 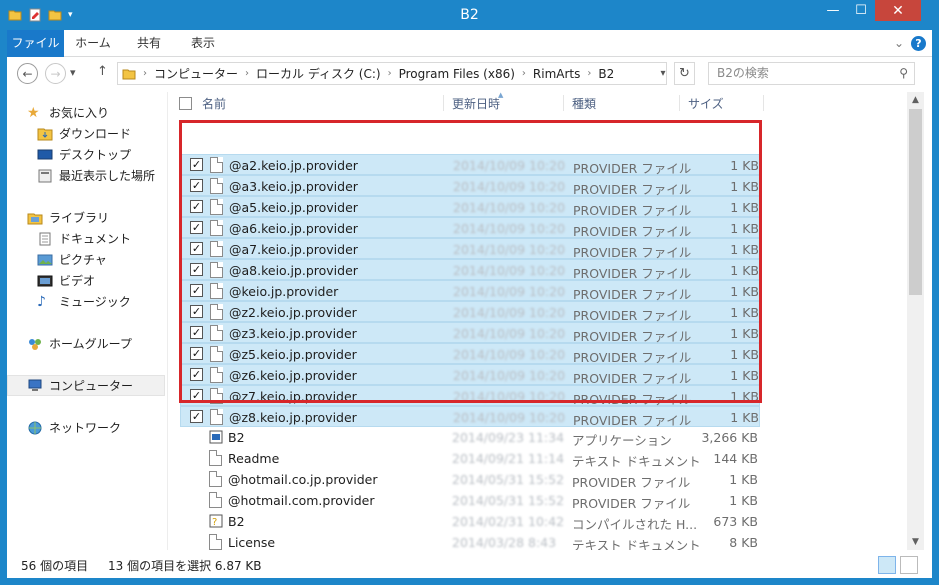 I want to click on breadcrumb-program-files: Program Files (x86), so click(x=457, y=74).